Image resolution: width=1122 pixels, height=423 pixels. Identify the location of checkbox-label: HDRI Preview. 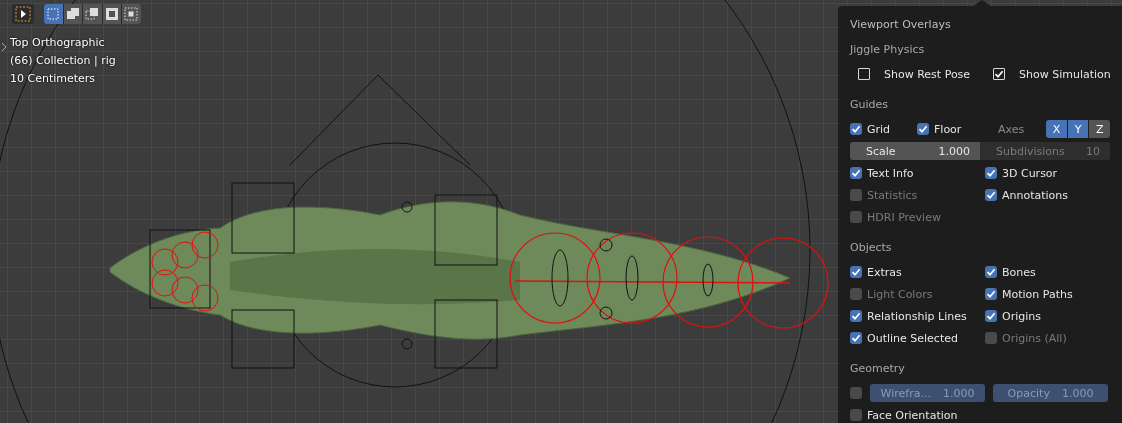
(904, 217).